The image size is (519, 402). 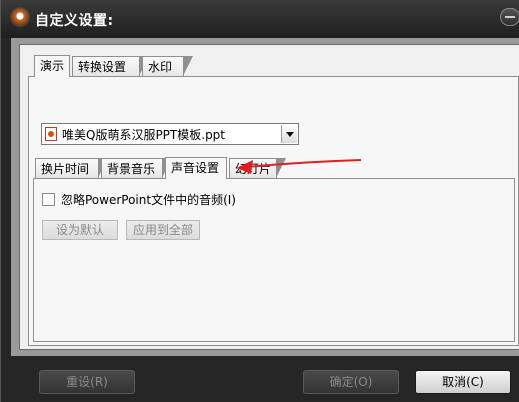 I want to click on set-default-button-label: 设为默认, so click(x=79, y=230).